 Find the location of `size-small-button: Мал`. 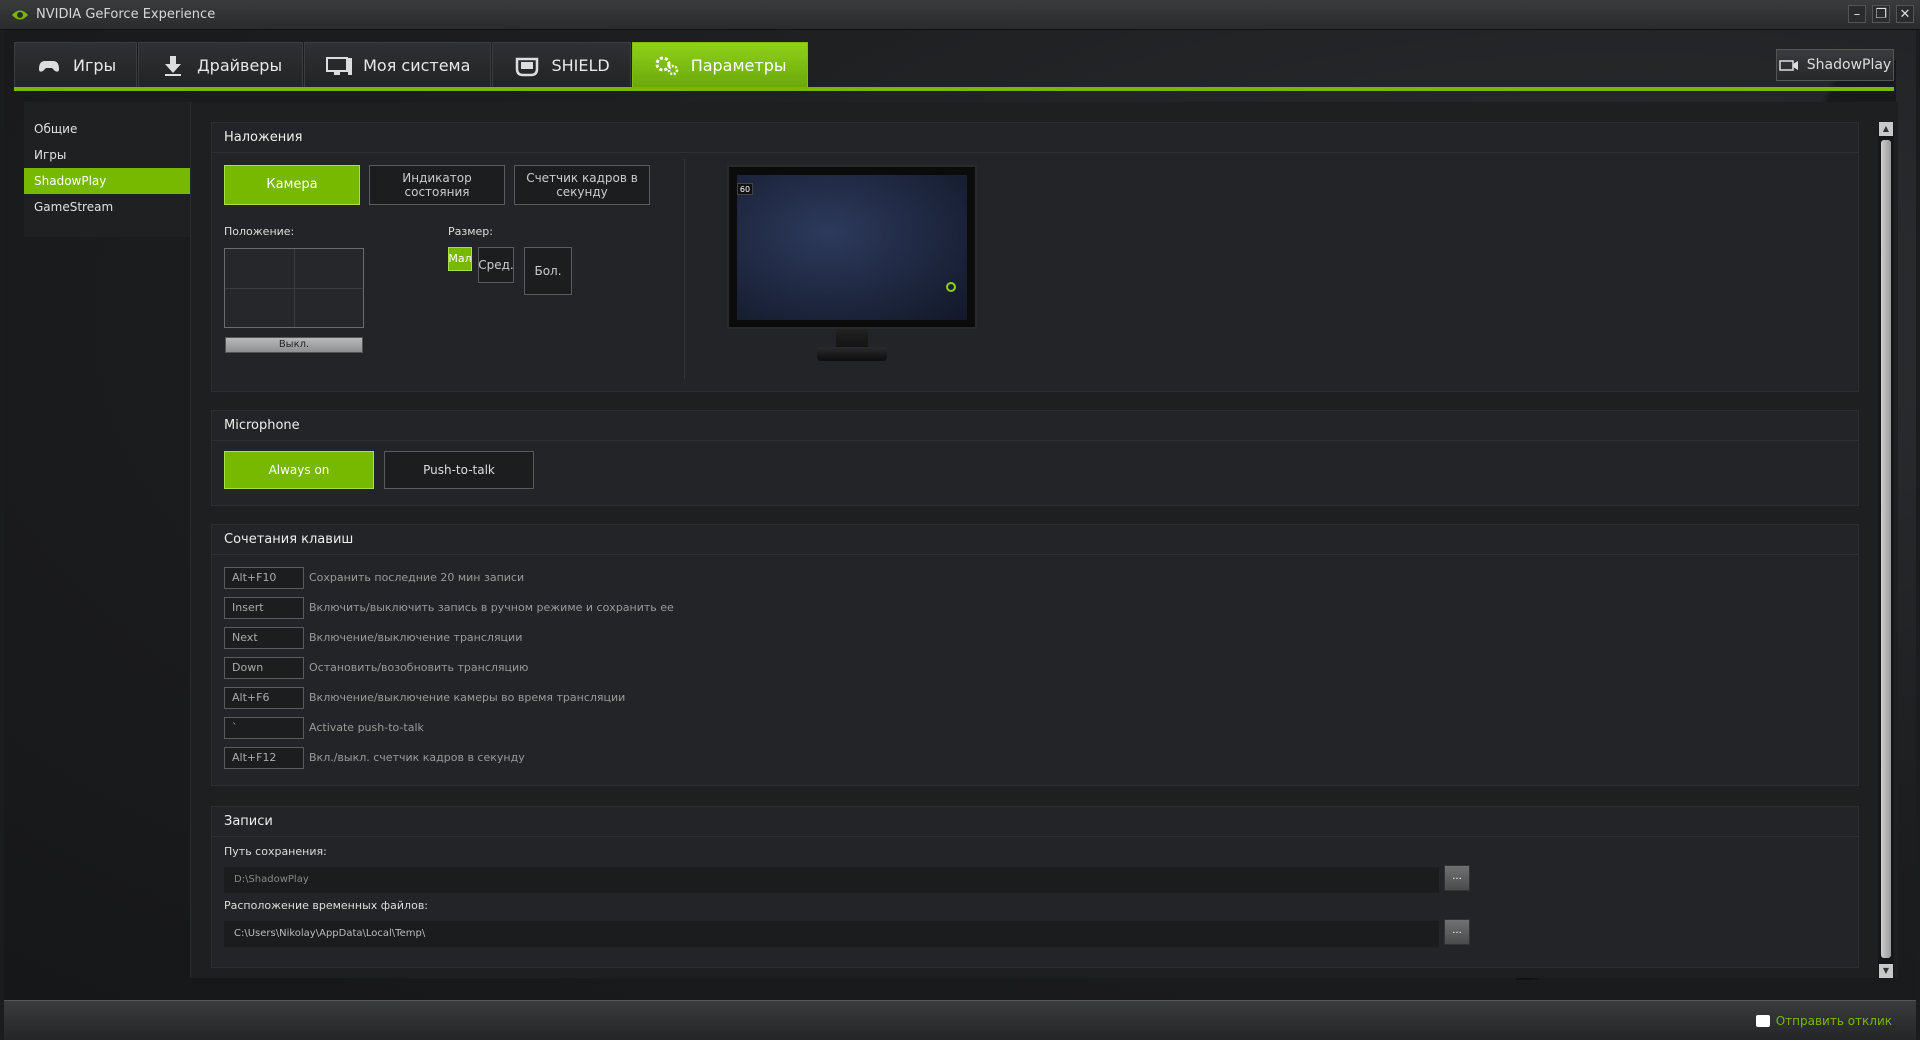

size-small-button: Мал is located at coordinates (460, 259).